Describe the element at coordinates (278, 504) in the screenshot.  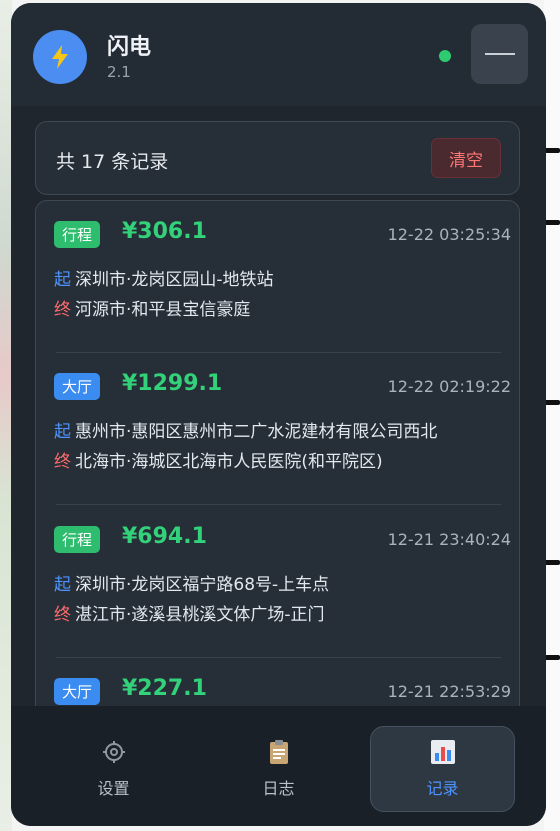
I see `divider` at that location.